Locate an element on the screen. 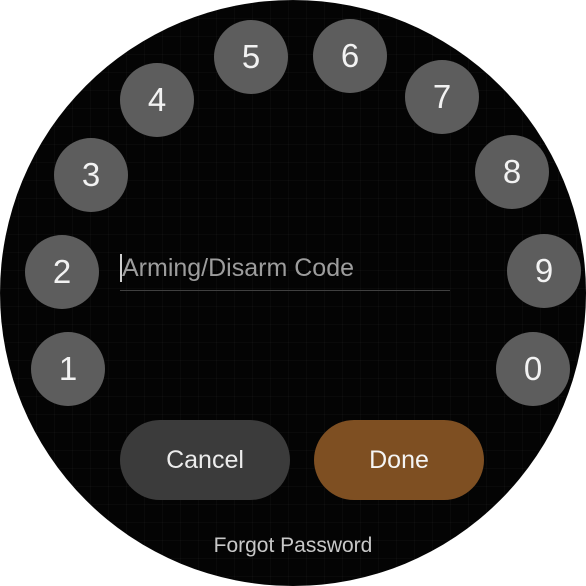 The height and width of the screenshot is (586, 586). forgot-password-link: Forgot Password is located at coordinates (293, 546).